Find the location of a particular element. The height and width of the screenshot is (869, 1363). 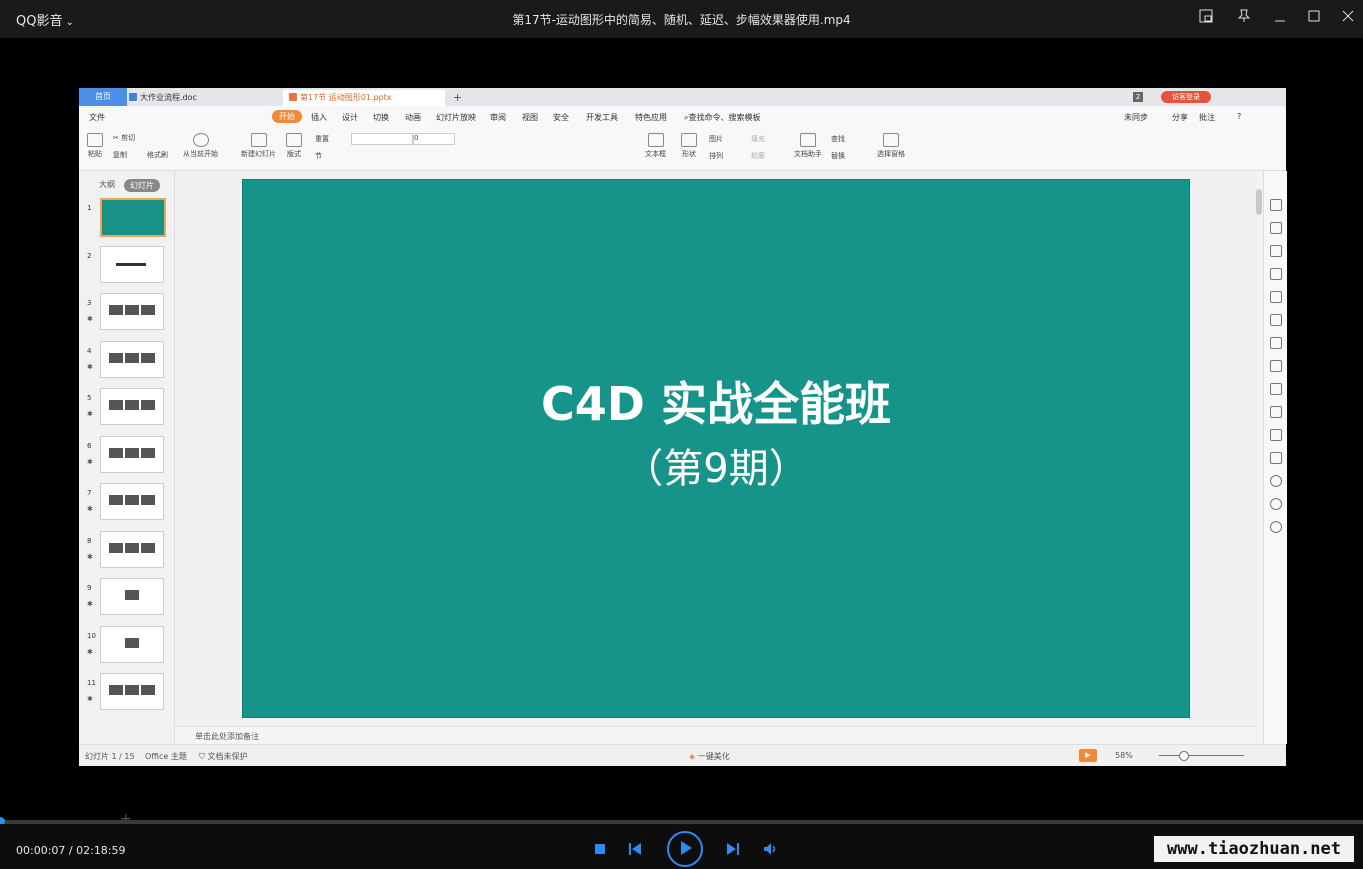

menu-file: 文件 is located at coordinates (97, 117).